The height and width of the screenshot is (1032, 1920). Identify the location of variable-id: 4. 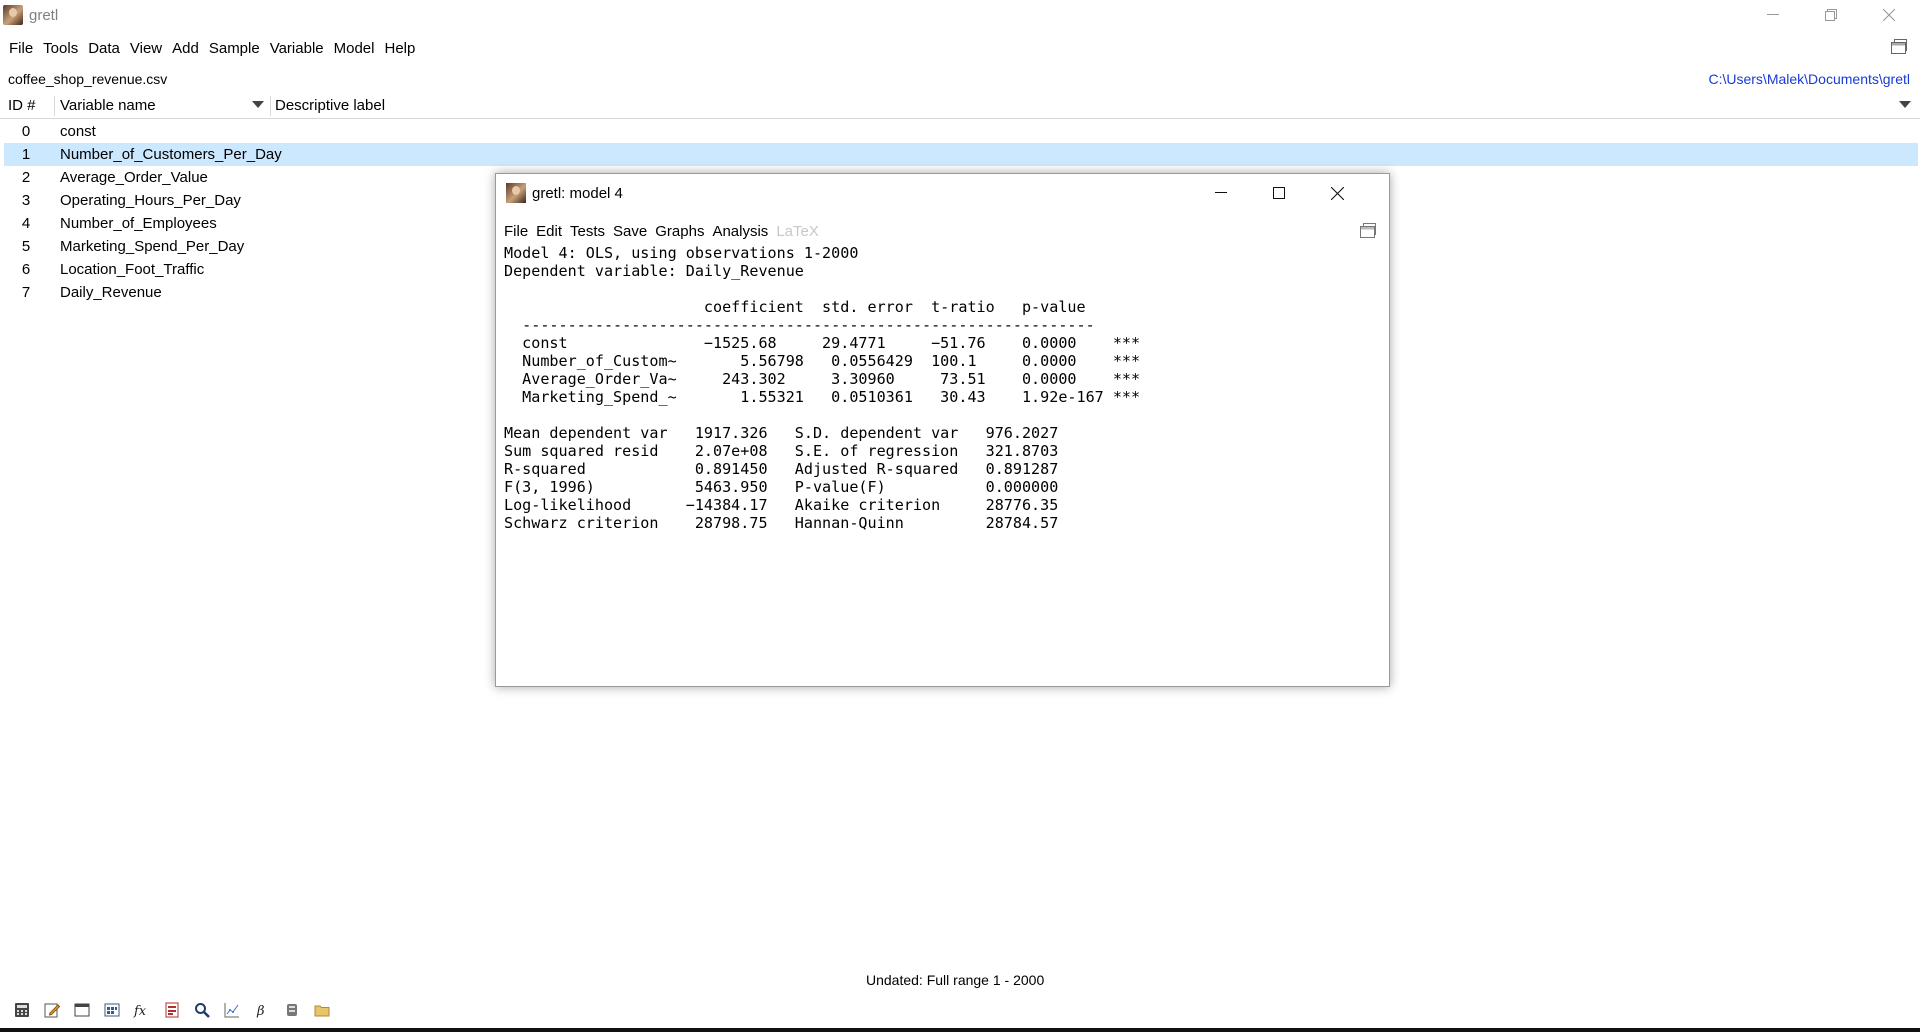
(26, 223).